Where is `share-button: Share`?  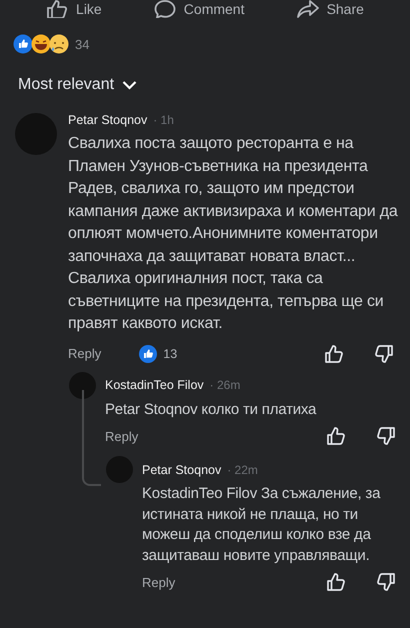
share-button: Share is located at coordinates (330, 9).